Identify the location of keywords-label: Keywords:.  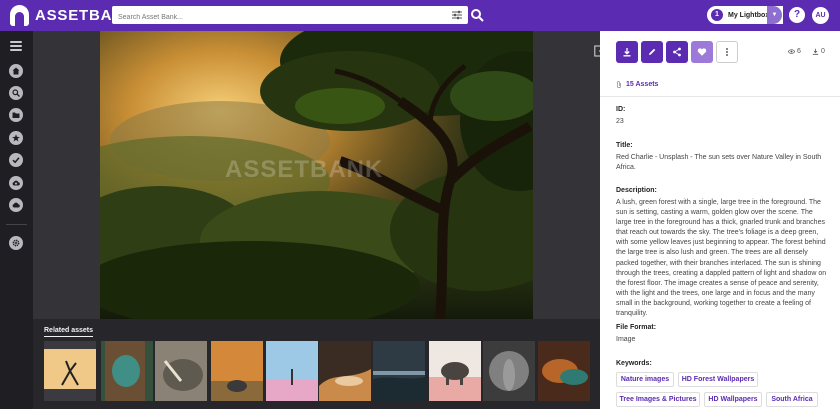
(634, 363).